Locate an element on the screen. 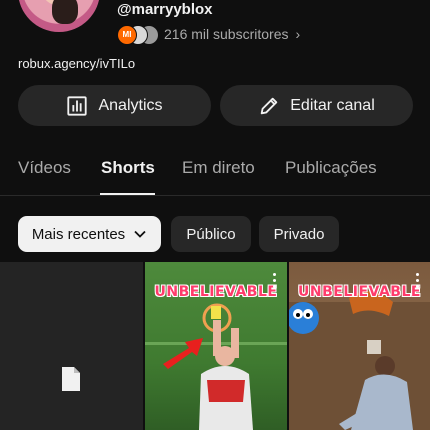 The image size is (430, 430). tab-videos: Vídeos is located at coordinates (44, 168).